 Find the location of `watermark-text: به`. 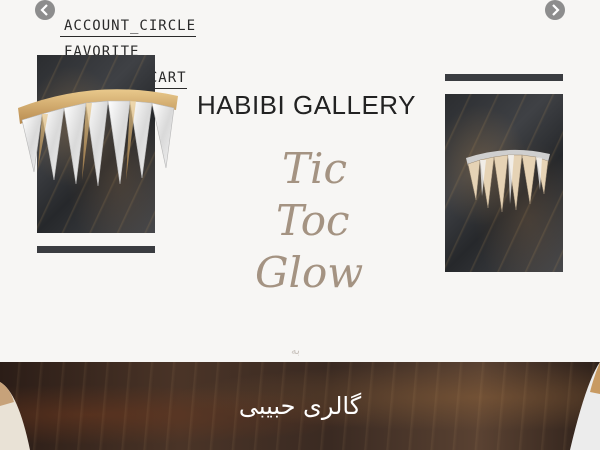

watermark-text: به is located at coordinates (295, 350).